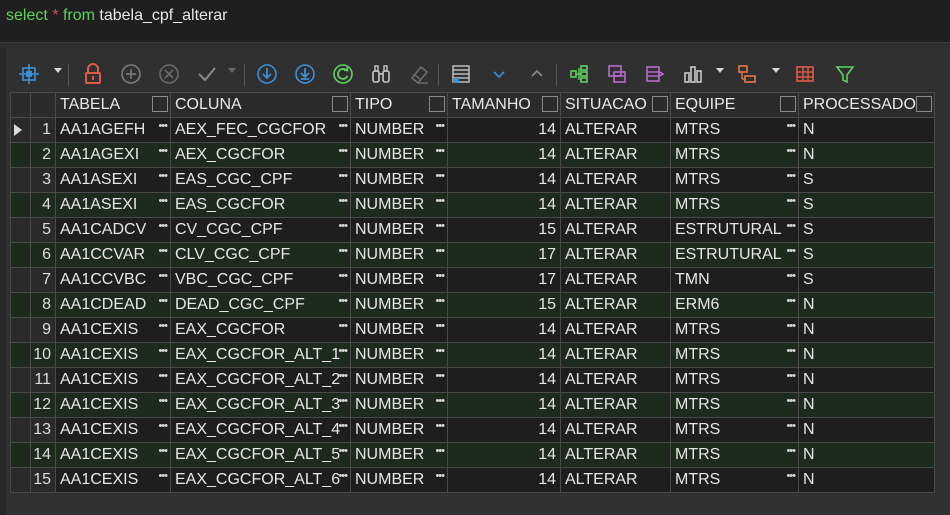 The height and width of the screenshot is (515, 950). I want to click on group-icon, so click(747, 74).